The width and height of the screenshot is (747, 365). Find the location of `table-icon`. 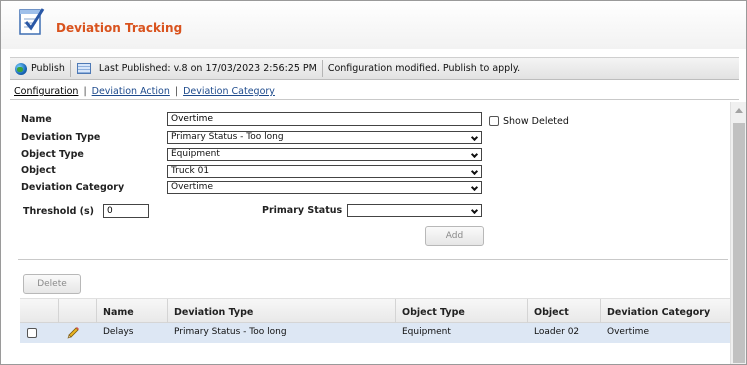

table-icon is located at coordinates (83, 68).